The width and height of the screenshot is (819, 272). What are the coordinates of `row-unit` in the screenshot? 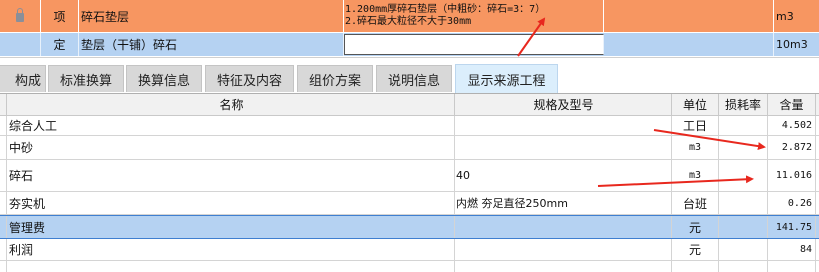 It's located at (695, 266).